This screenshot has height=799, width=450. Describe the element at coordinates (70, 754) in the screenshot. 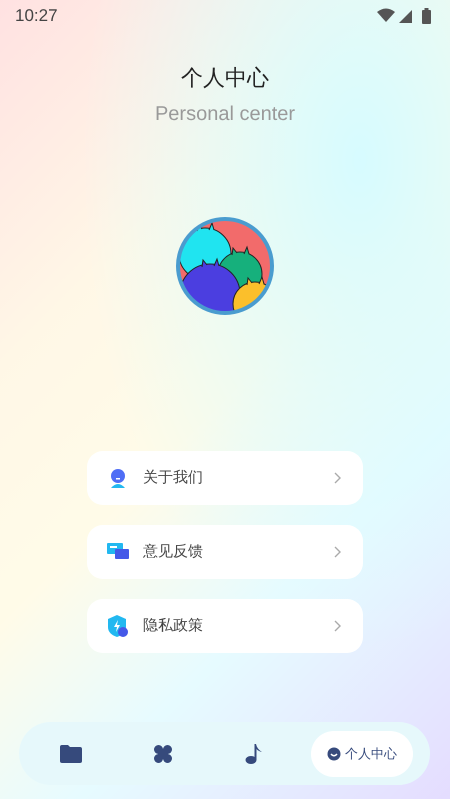

I see `folder-icon` at that location.